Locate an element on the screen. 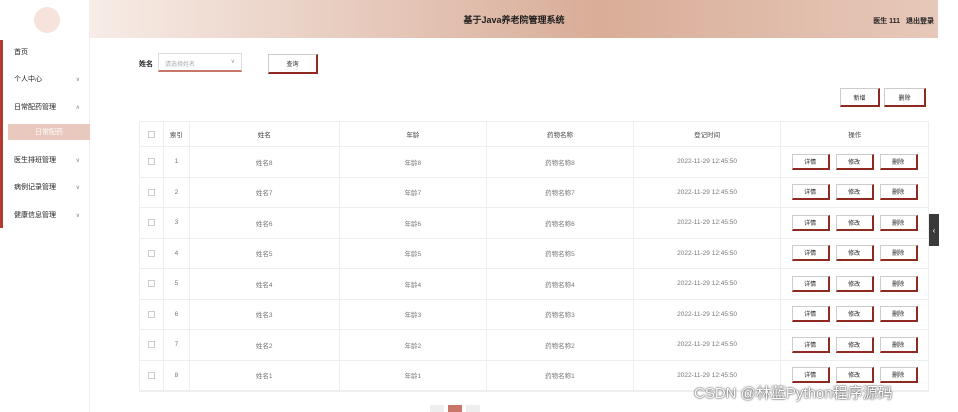 This screenshot has height=412, width=958. cell-name: 姓名5 is located at coordinates (265, 253).